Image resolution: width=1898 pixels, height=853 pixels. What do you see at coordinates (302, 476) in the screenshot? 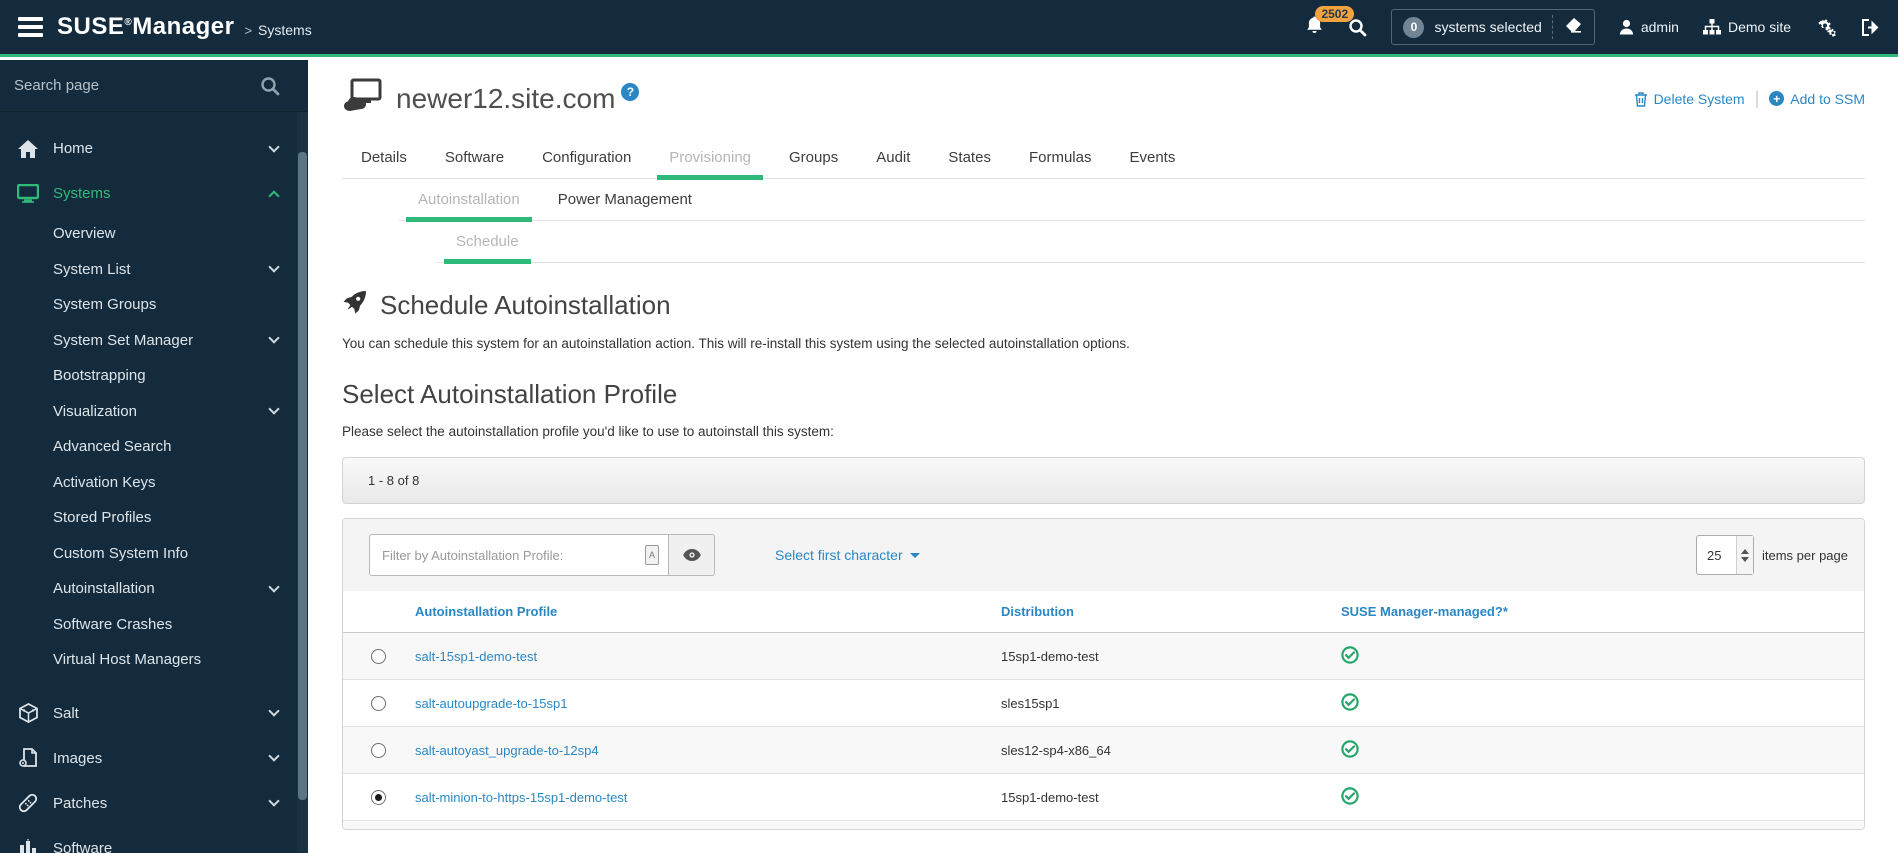
I see `sidebar-scrollbar-thumb` at bounding box center [302, 476].